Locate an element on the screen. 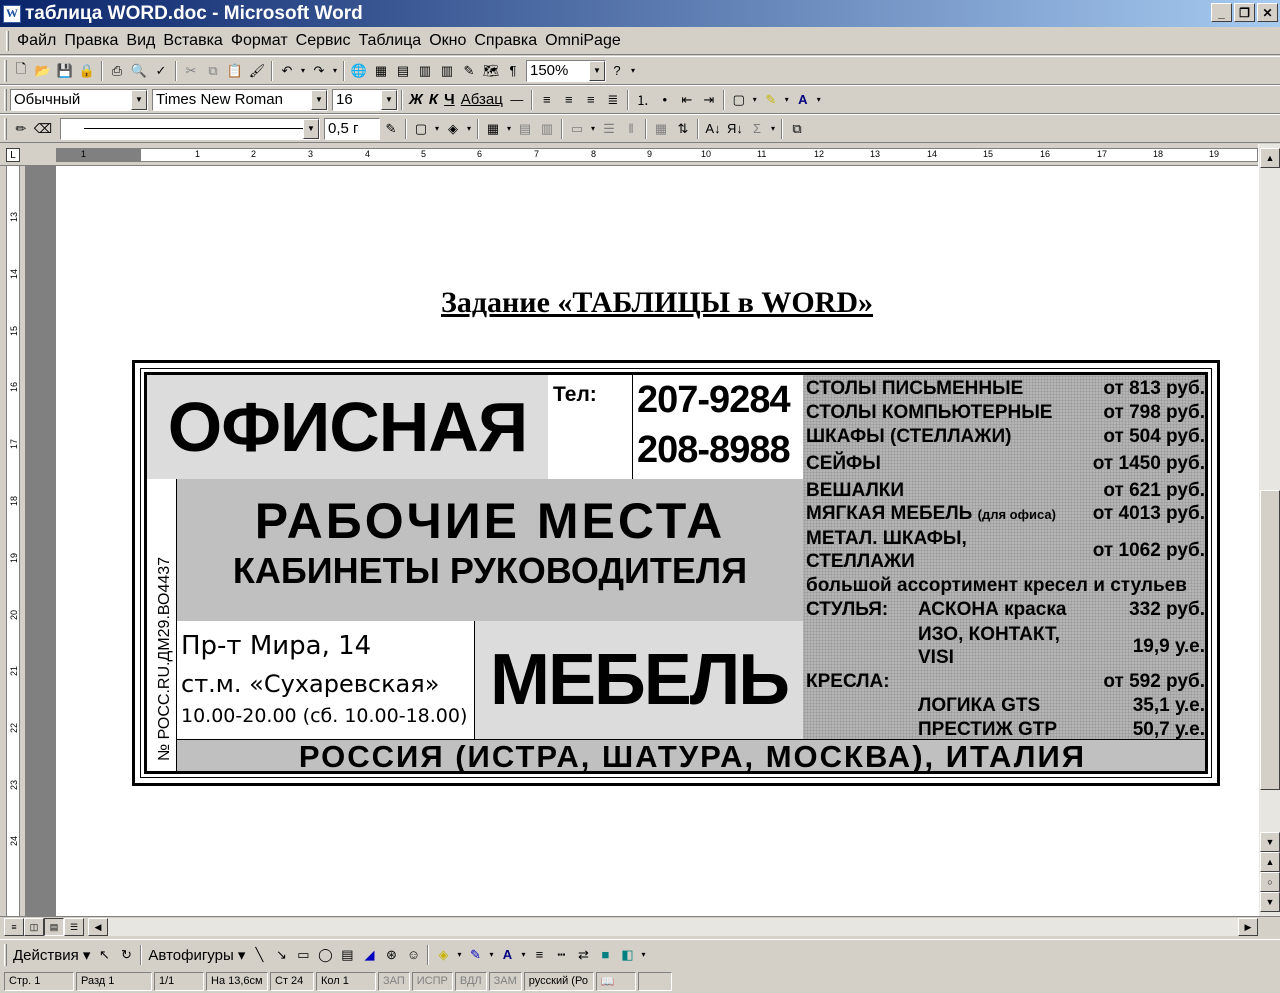 The image size is (1280, 993). close-button: ✕ is located at coordinates (1267, 12).